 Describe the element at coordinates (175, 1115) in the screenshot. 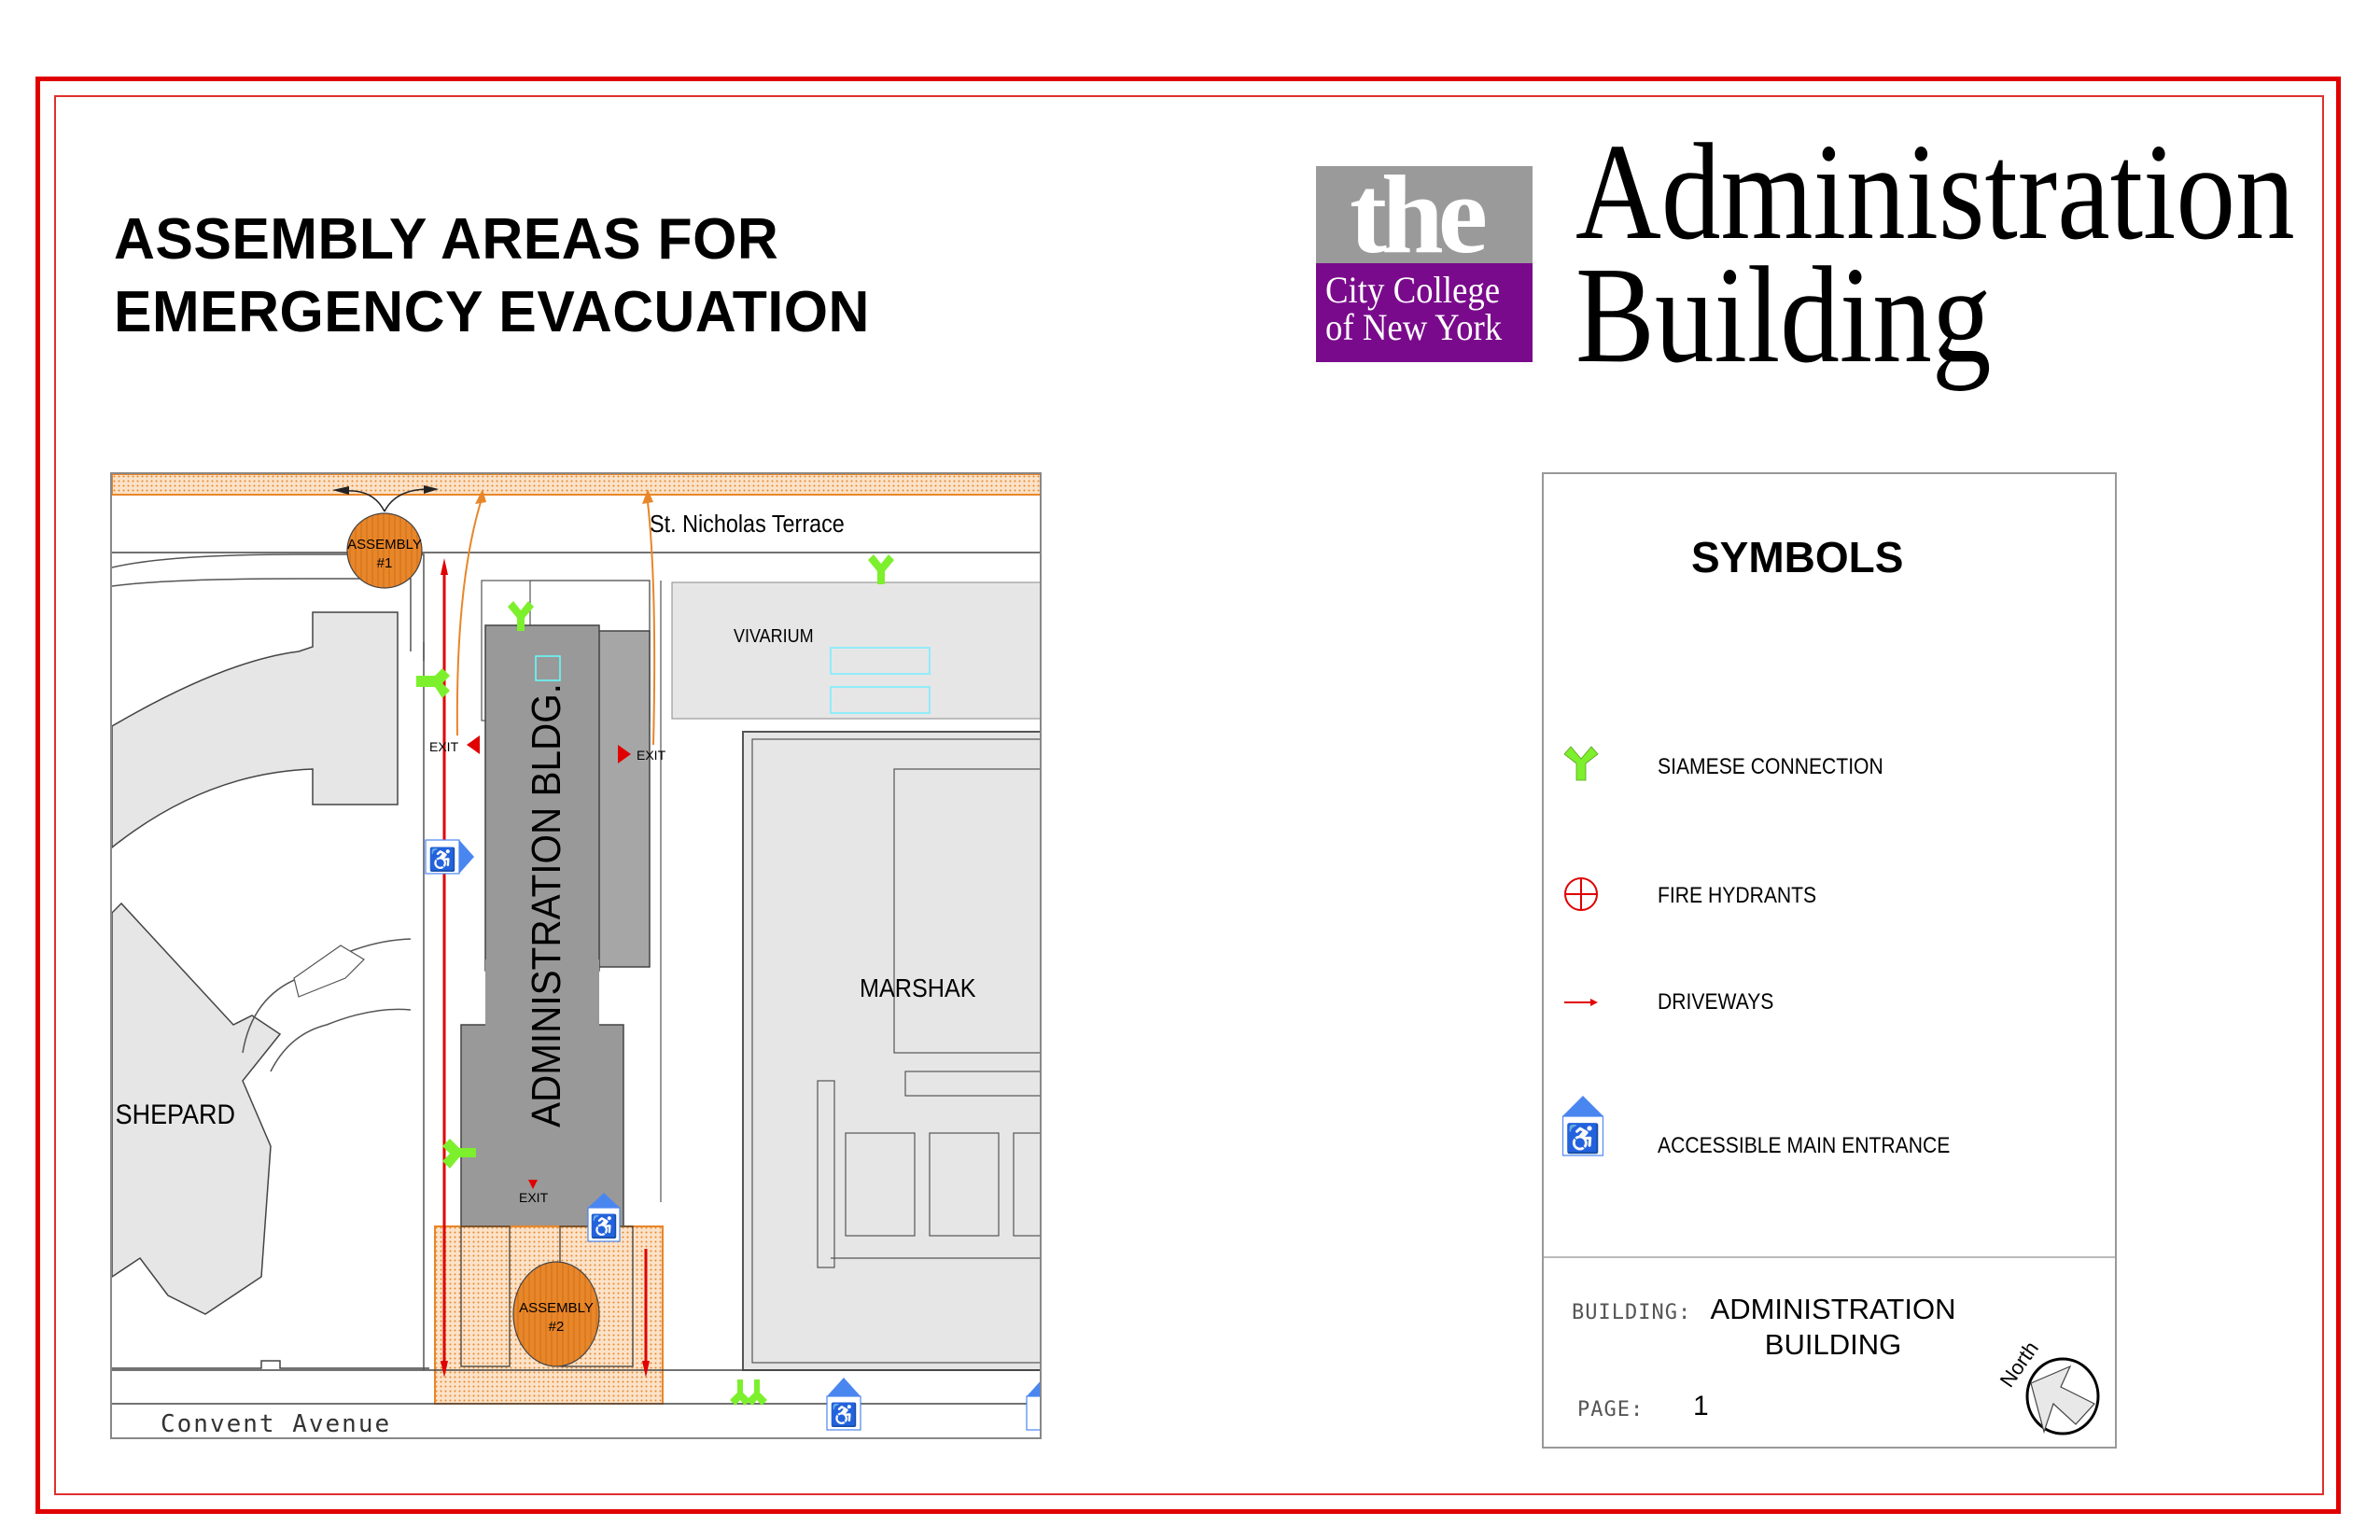

I see `building-label-shepard: SHEPARD` at that location.